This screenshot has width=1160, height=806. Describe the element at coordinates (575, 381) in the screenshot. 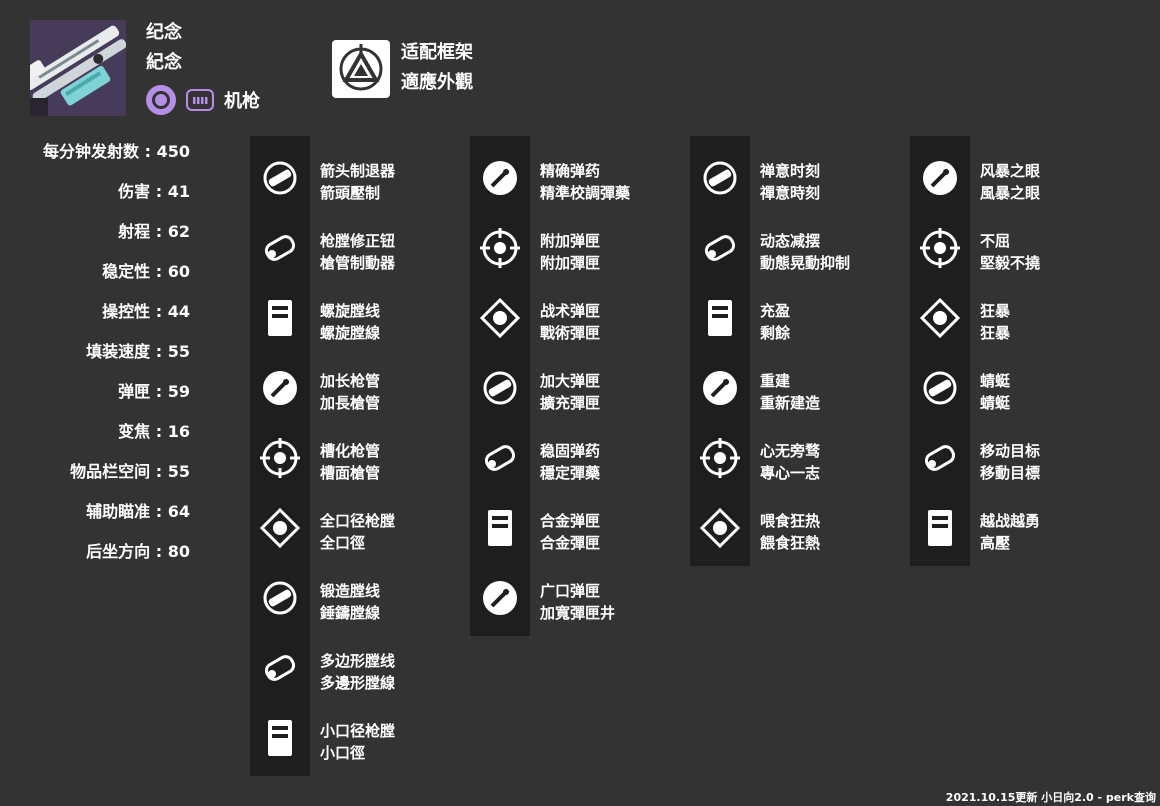

I see `perk-item: 加大弹匣 擴充彈匣` at that location.